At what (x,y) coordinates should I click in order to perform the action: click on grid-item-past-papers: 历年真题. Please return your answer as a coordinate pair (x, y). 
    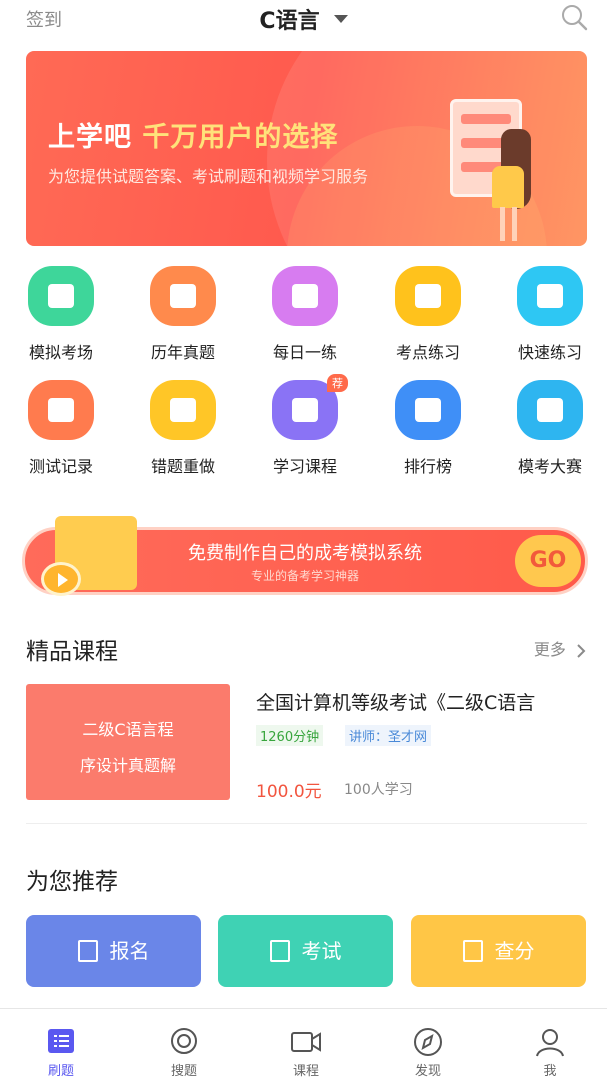
    Looking at the image, I should click on (183, 314).